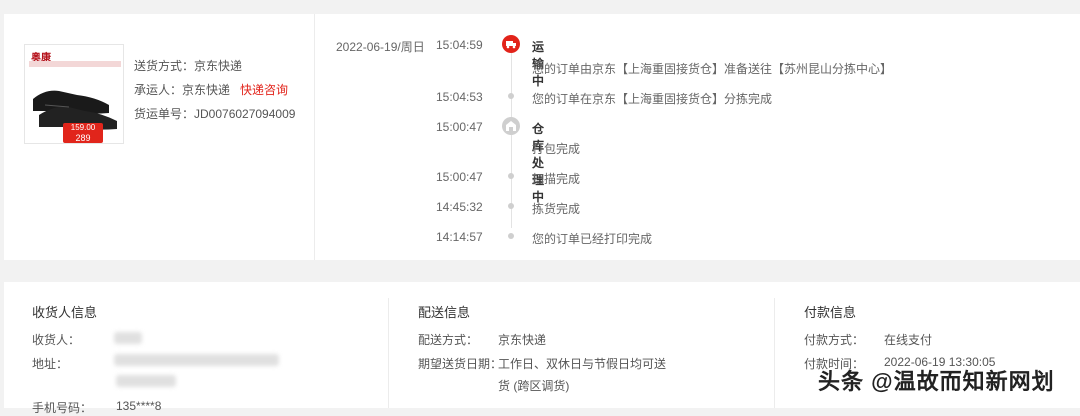  Describe the element at coordinates (592, 239) in the screenshot. I see `event-text: 您的订单已经打印完成` at that location.